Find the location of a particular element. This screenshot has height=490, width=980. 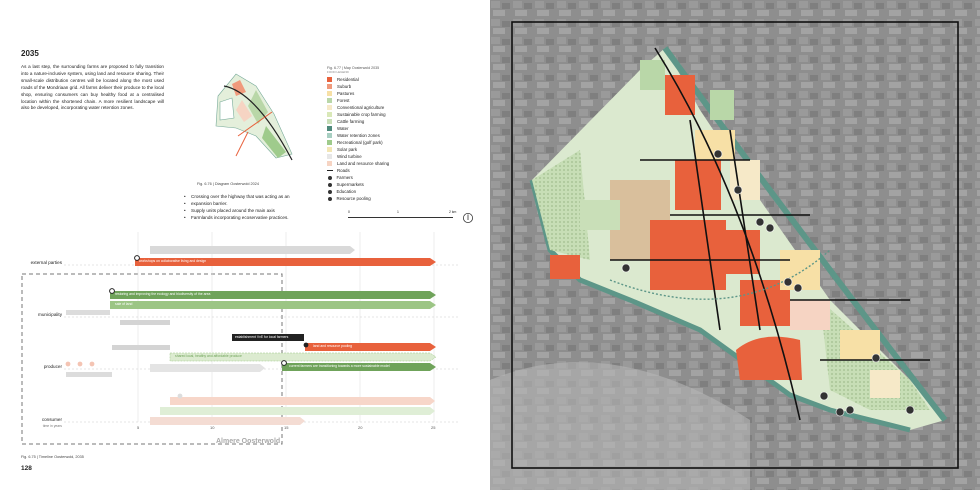

tick-label: 5 is located at coordinates (138, 427).